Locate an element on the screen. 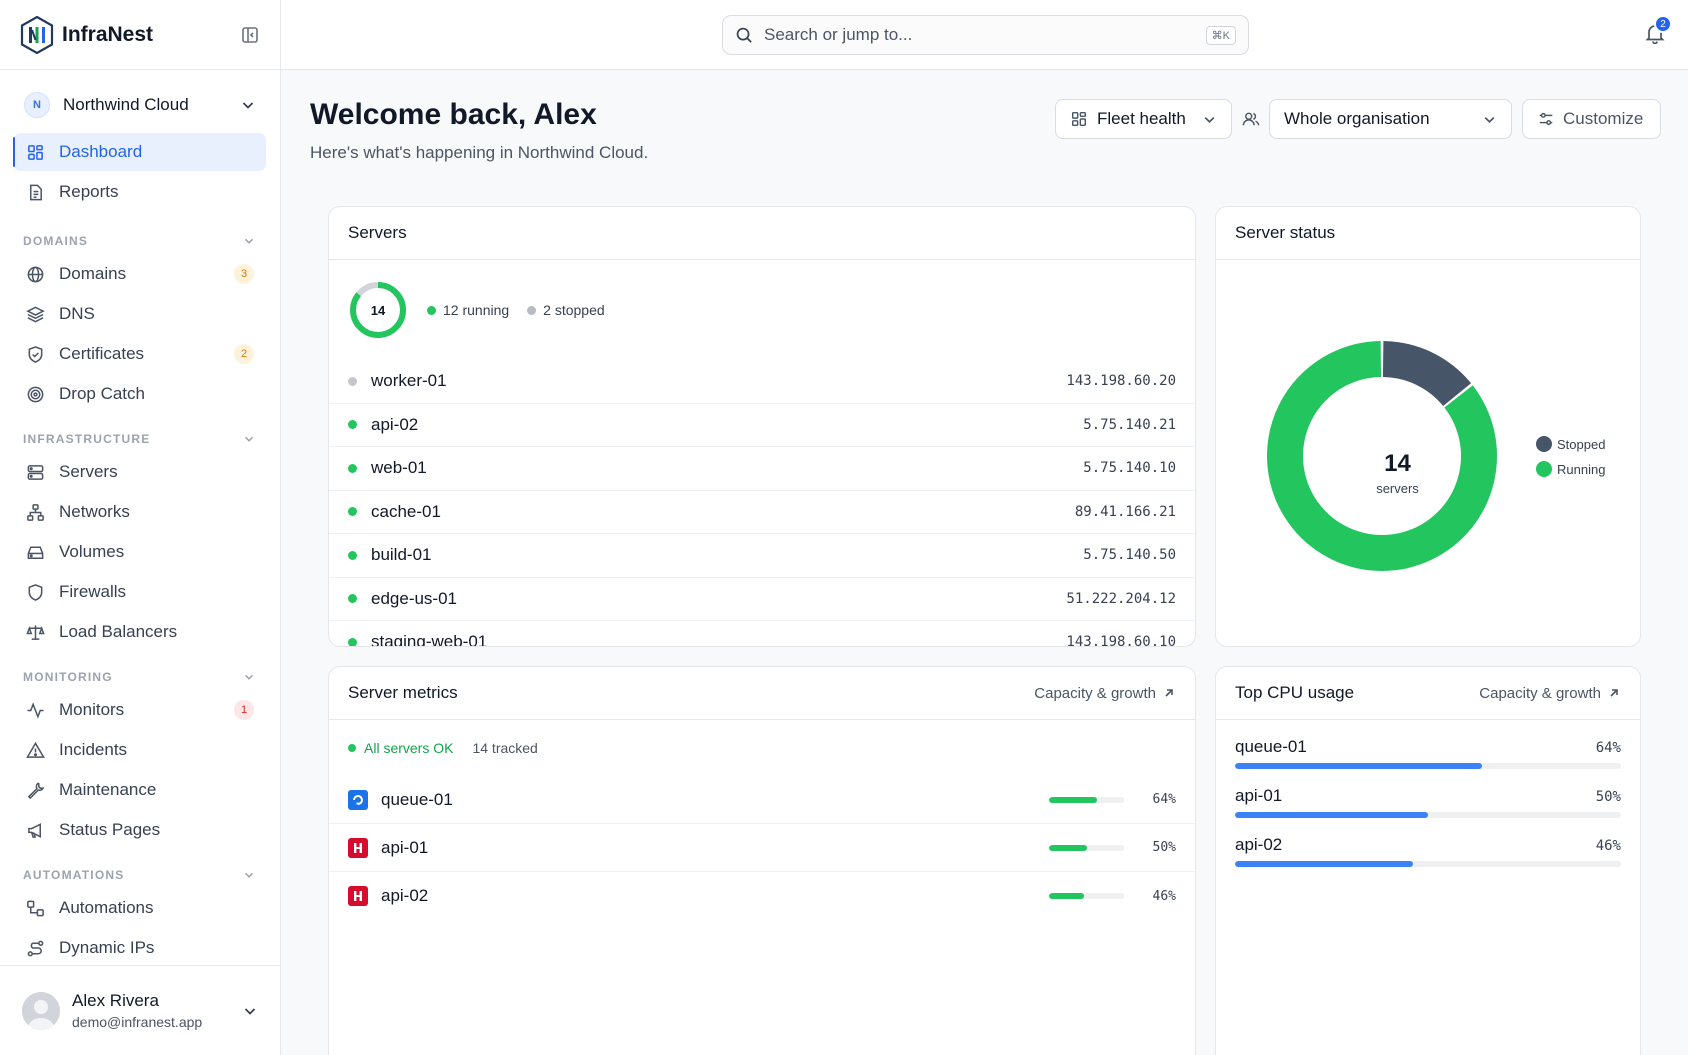 This screenshot has width=1688, height=1055. status-label: All servers OK is located at coordinates (409, 748).